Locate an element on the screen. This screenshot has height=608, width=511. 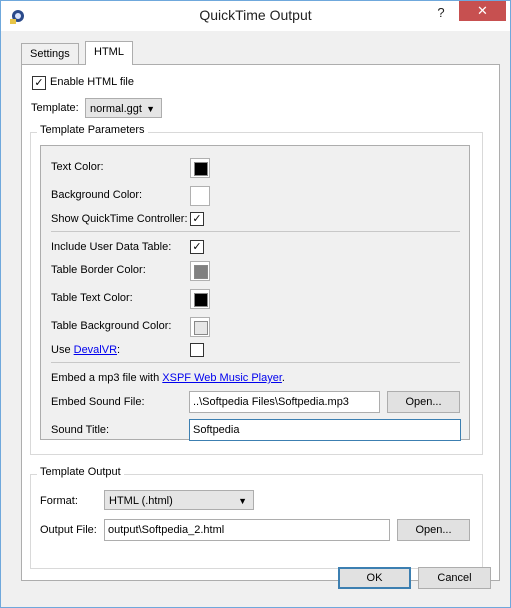
devalvr-link: DevalVR is located at coordinates (95, 350).